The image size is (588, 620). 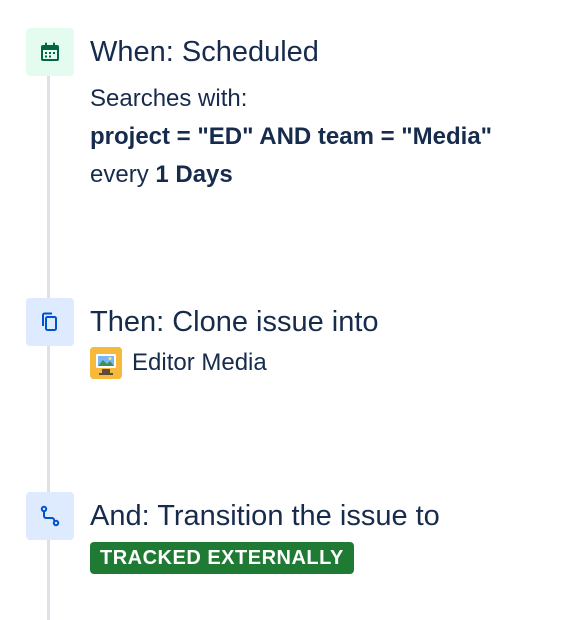 I want to click on transition-title: And: Transition the issue to, so click(x=265, y=516).